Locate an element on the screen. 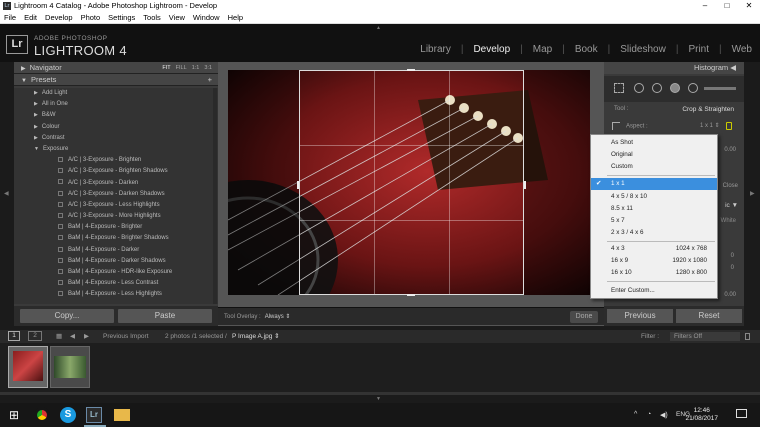 The height and width of the screenshot is (427, 760). grid-view-icon: ▦ is located at coordinates (59, 336).